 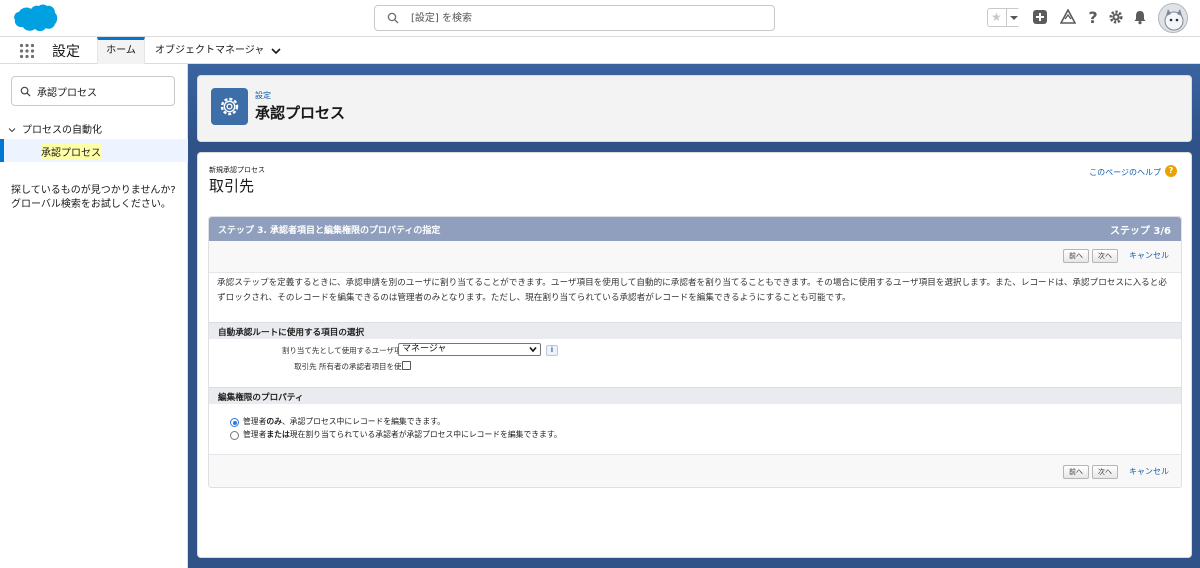 I want to click on page-eyebrow: 設定, so click(x=263, y=95).